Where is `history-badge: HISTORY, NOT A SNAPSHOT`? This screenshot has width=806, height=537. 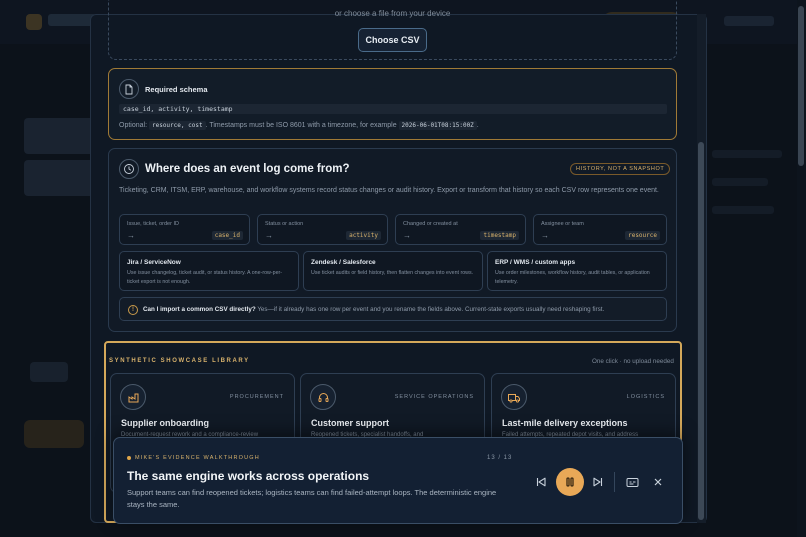
history-badge: HISTORY, NOT A SNAPSHOT is located at coordinates (620, 169).